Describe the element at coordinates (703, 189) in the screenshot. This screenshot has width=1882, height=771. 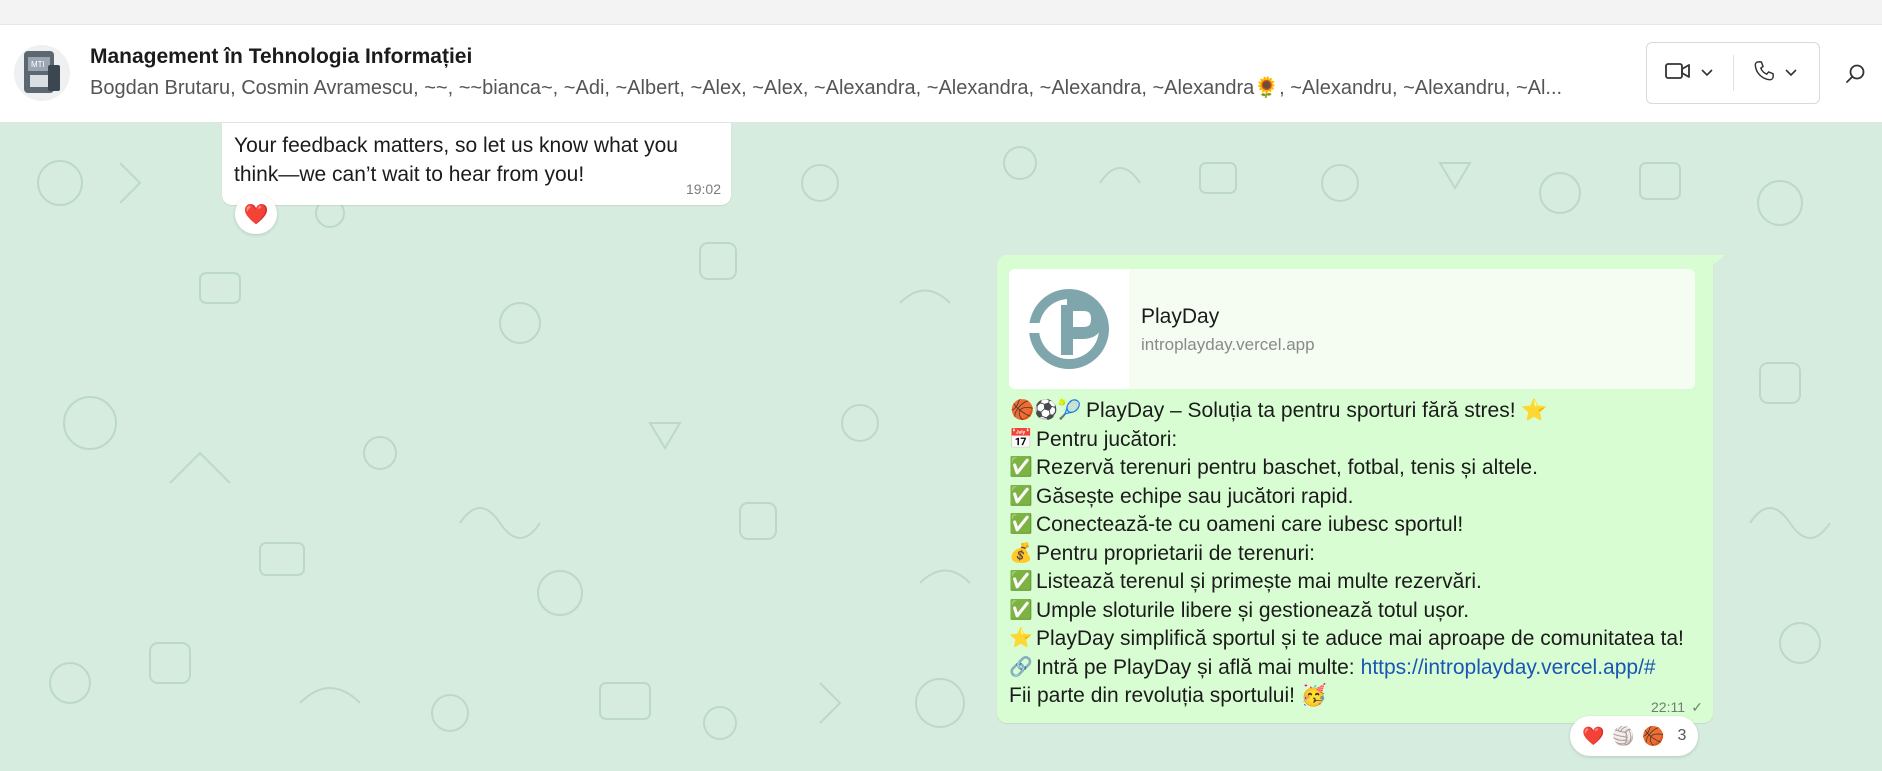
I see `message-time: 19:02` at that location.